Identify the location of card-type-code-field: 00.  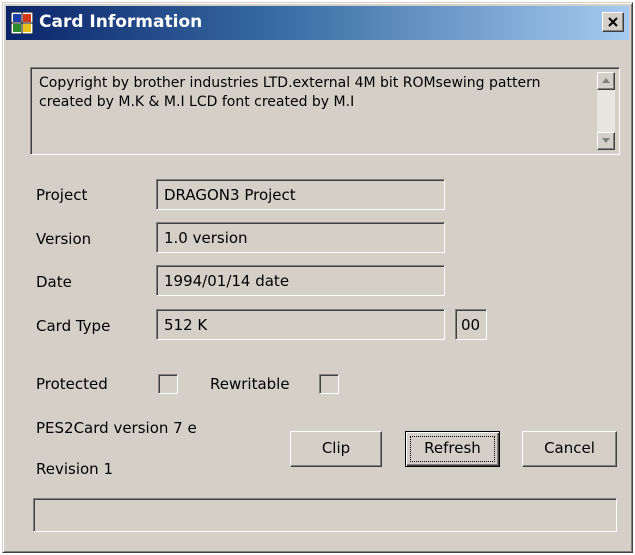
(471, 324).